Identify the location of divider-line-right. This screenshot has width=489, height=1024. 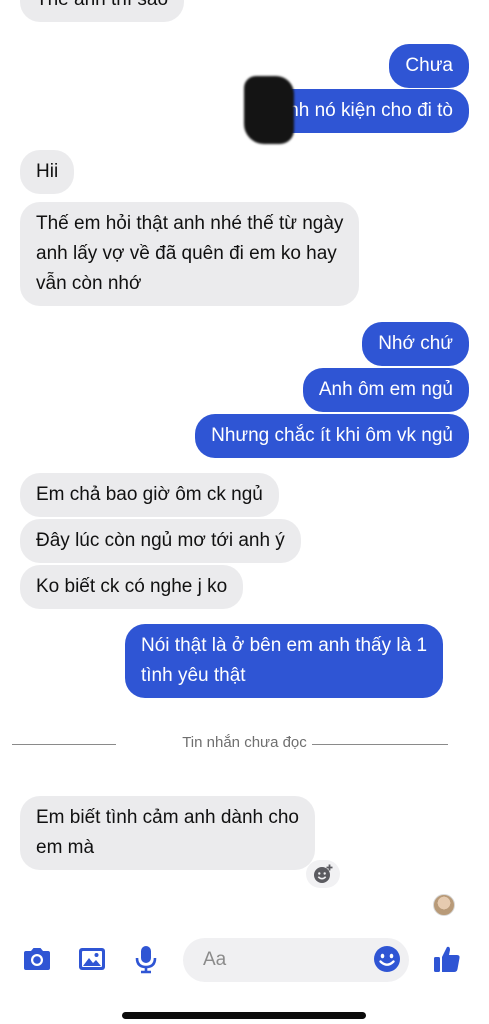
(380, 744).